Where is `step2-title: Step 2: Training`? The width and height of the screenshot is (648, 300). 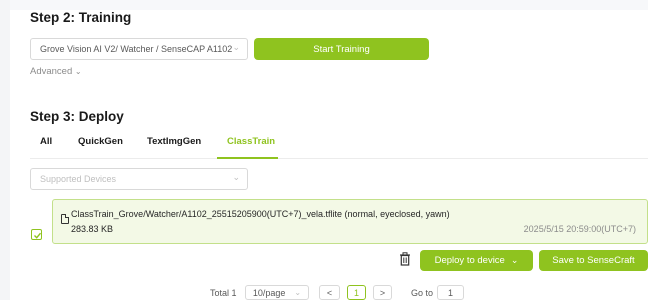 step2-title: Step 2: Training is located at coordinates (81, 17).